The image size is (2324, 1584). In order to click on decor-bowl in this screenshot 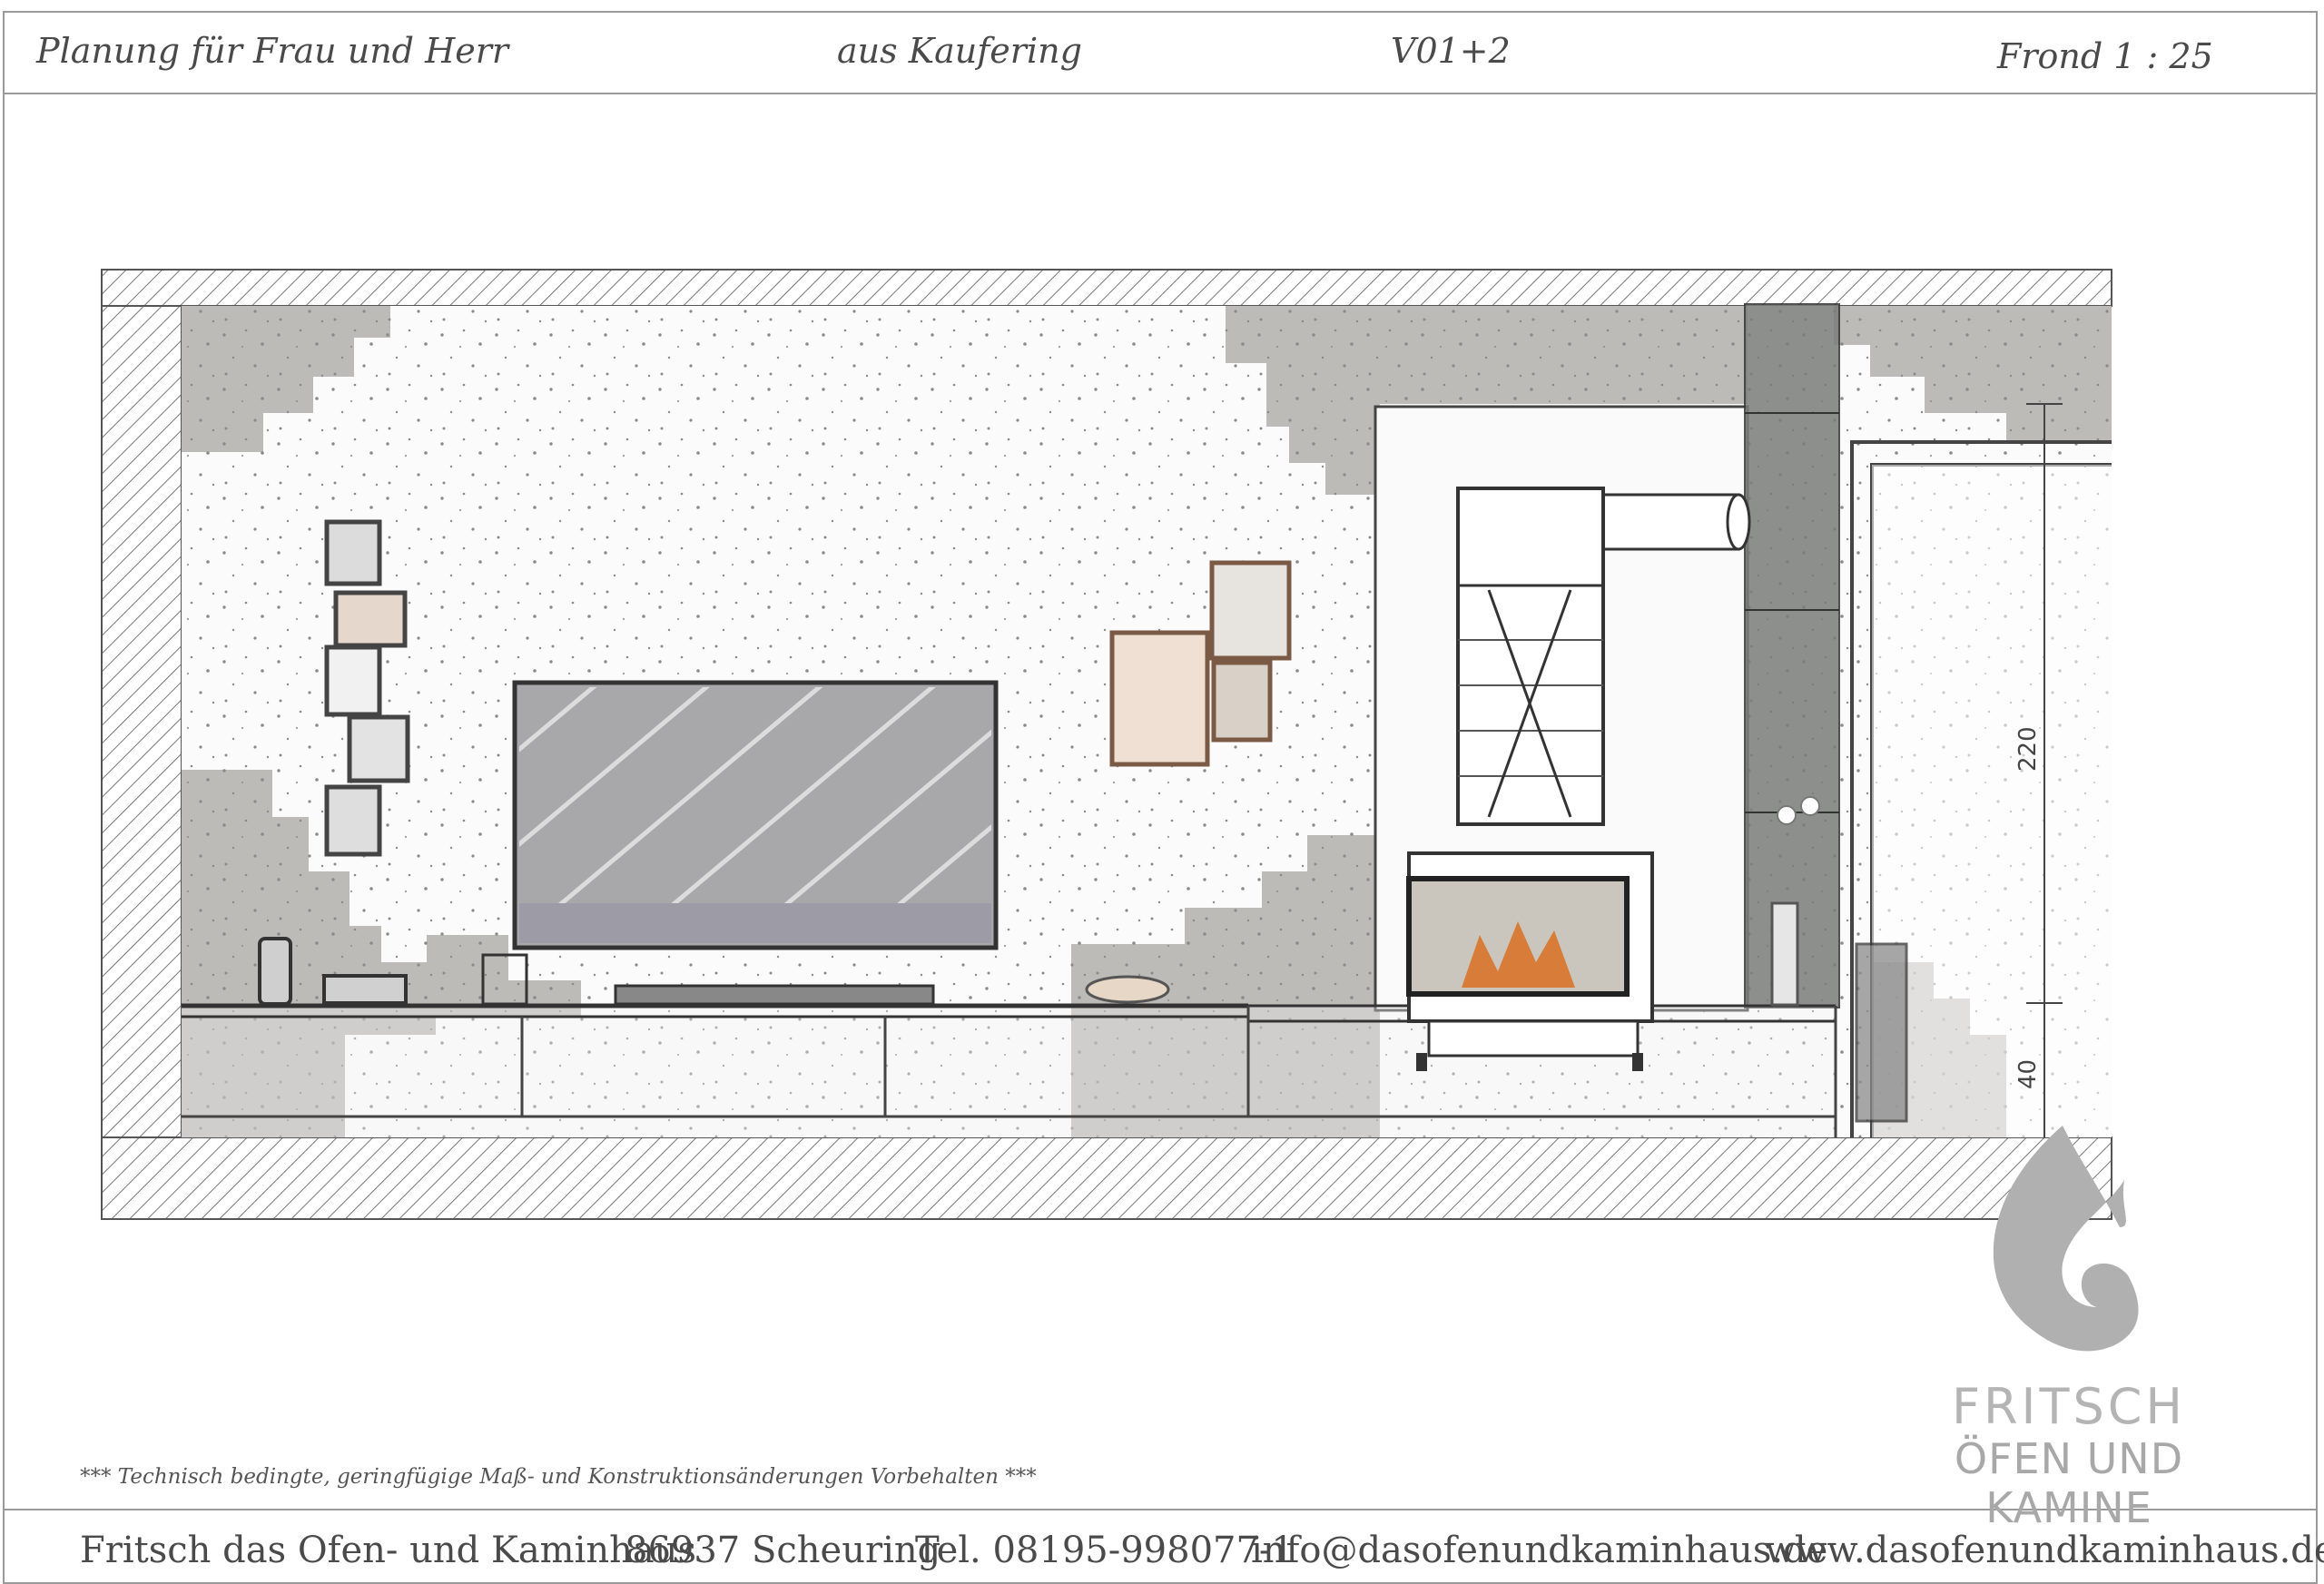, I will do `click(1127, 989)`.